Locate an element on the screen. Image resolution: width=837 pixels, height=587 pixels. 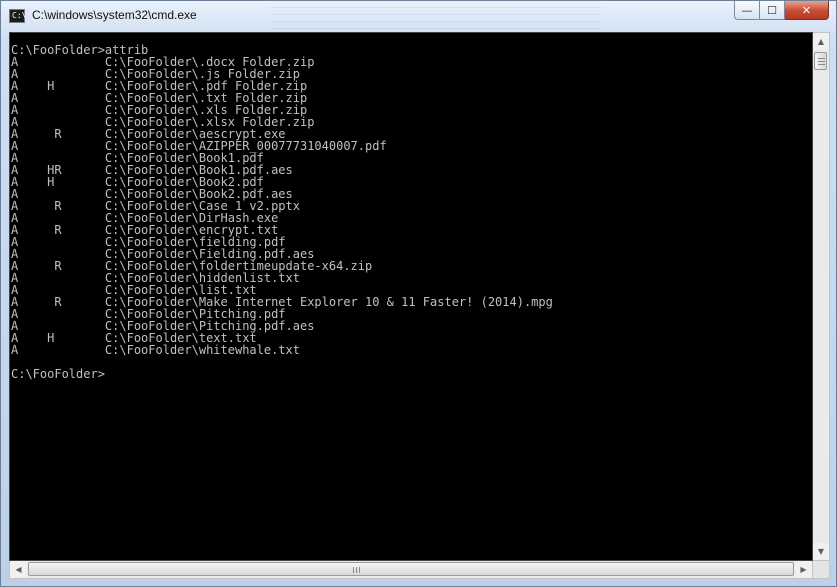
scroll-down-button: ▼ is located at coordinates (821, 551).